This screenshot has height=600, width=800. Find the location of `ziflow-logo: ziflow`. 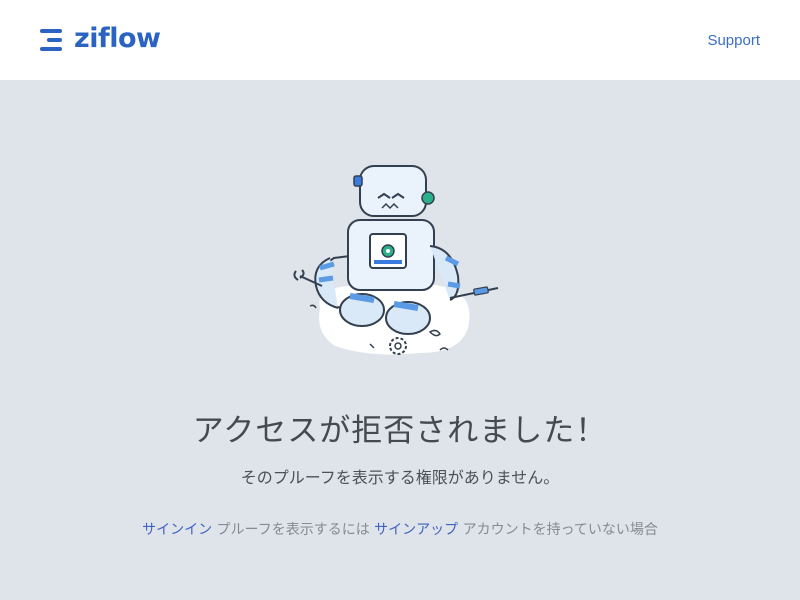

ziflow-logo: ziflow is located at coordinates (100, 39).